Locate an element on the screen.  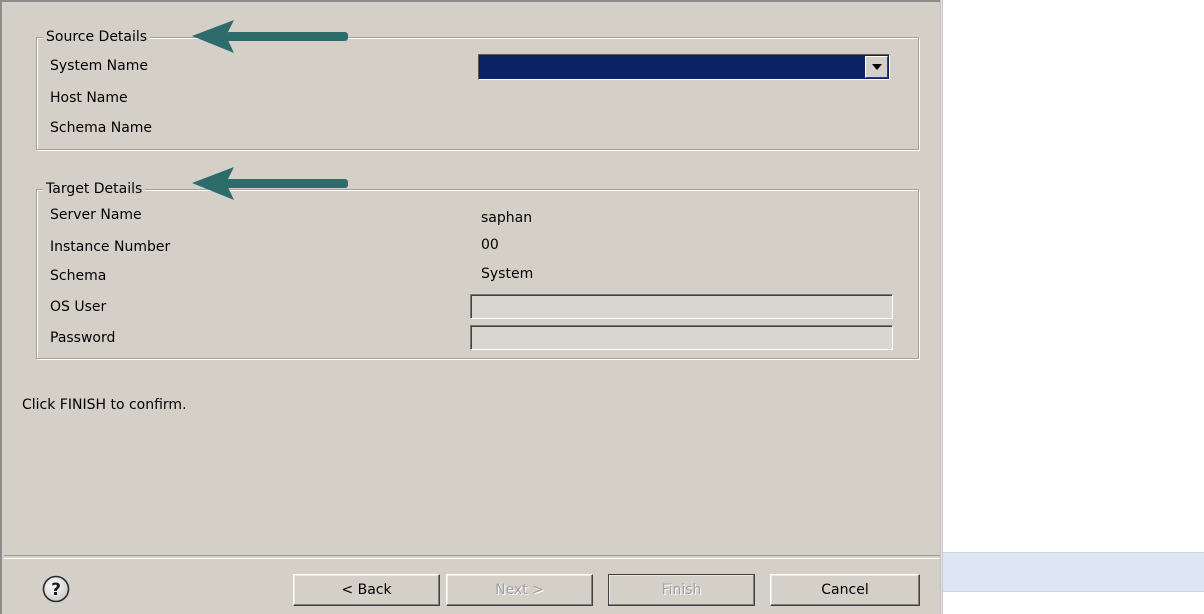
schema-label: Schema is located at coordinates (78, 276).